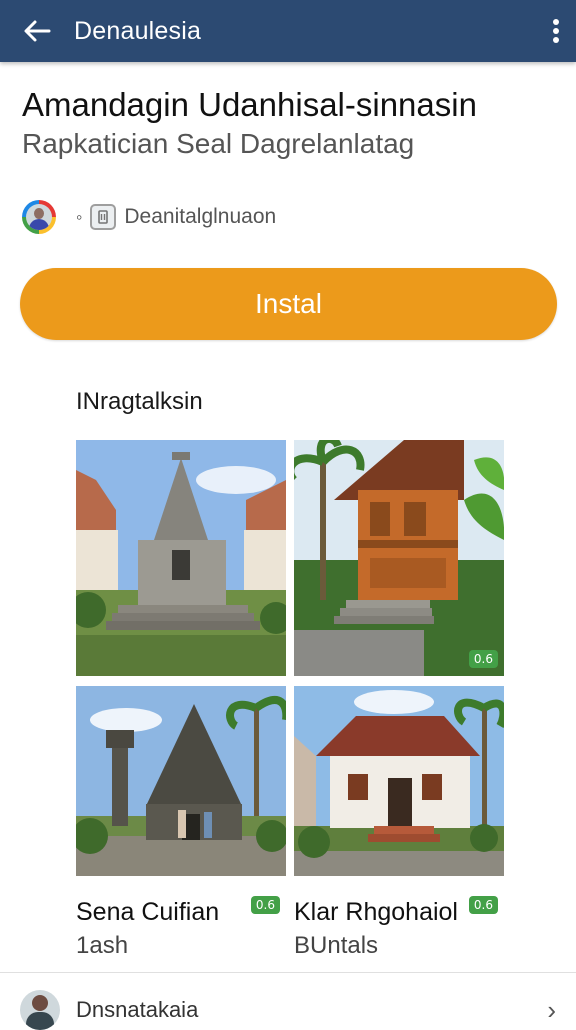  I want to click on developer-badge-icon, so click(103, 217).